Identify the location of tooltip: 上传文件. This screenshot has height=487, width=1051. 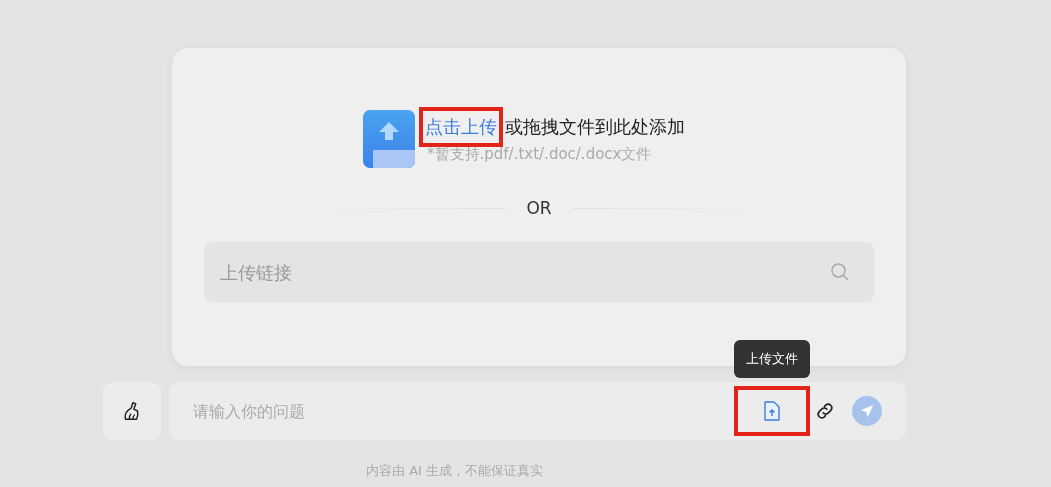
(772, 359).